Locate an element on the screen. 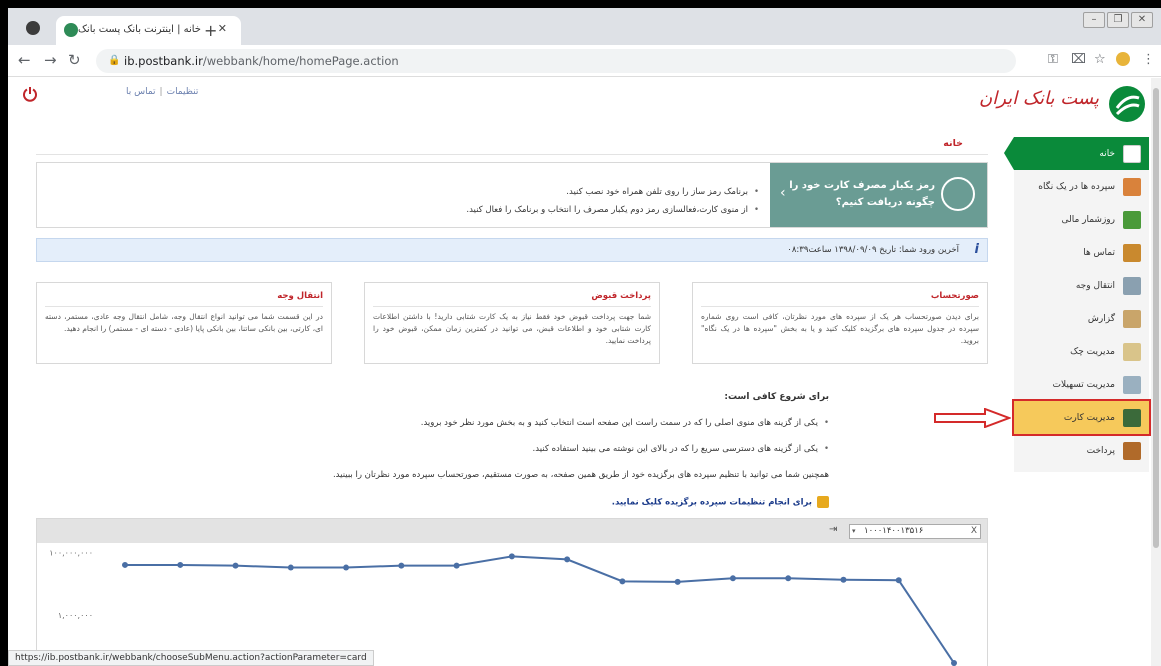 This screenshot has width=1161, height=666. red-arrow-icon is located at coordinates (972, 418).